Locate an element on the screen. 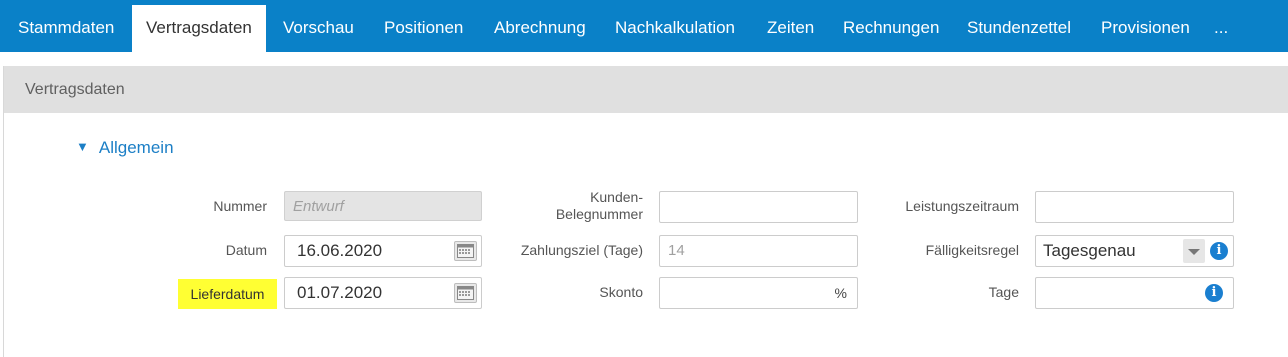  leistungszeitraum-field is located at coordinates (1134, 207).